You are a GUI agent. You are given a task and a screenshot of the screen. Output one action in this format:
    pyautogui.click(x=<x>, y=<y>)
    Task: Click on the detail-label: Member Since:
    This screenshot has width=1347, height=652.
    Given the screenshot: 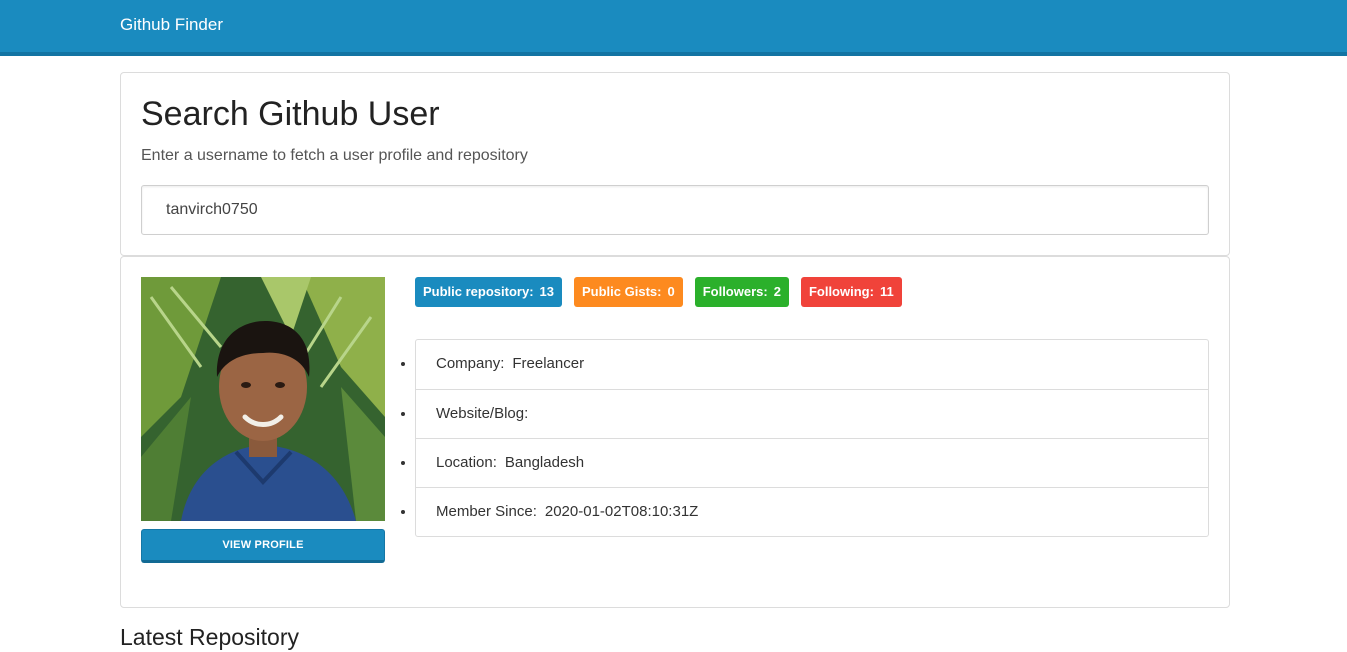 What is the action you would take?
    pyautogui.click(x=486, y=511)
    